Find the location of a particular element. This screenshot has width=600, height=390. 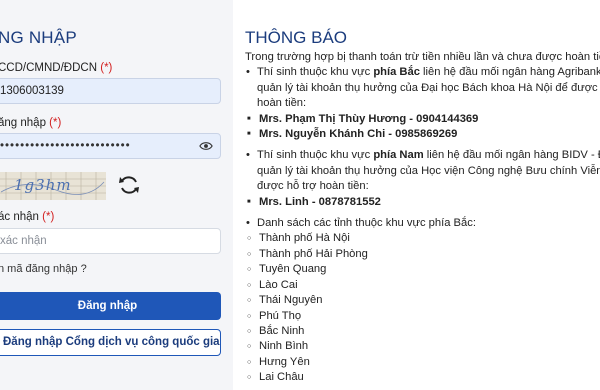

id-label: CCD/CMND/ĐDCN (*) is located at coordinates (56, 68).